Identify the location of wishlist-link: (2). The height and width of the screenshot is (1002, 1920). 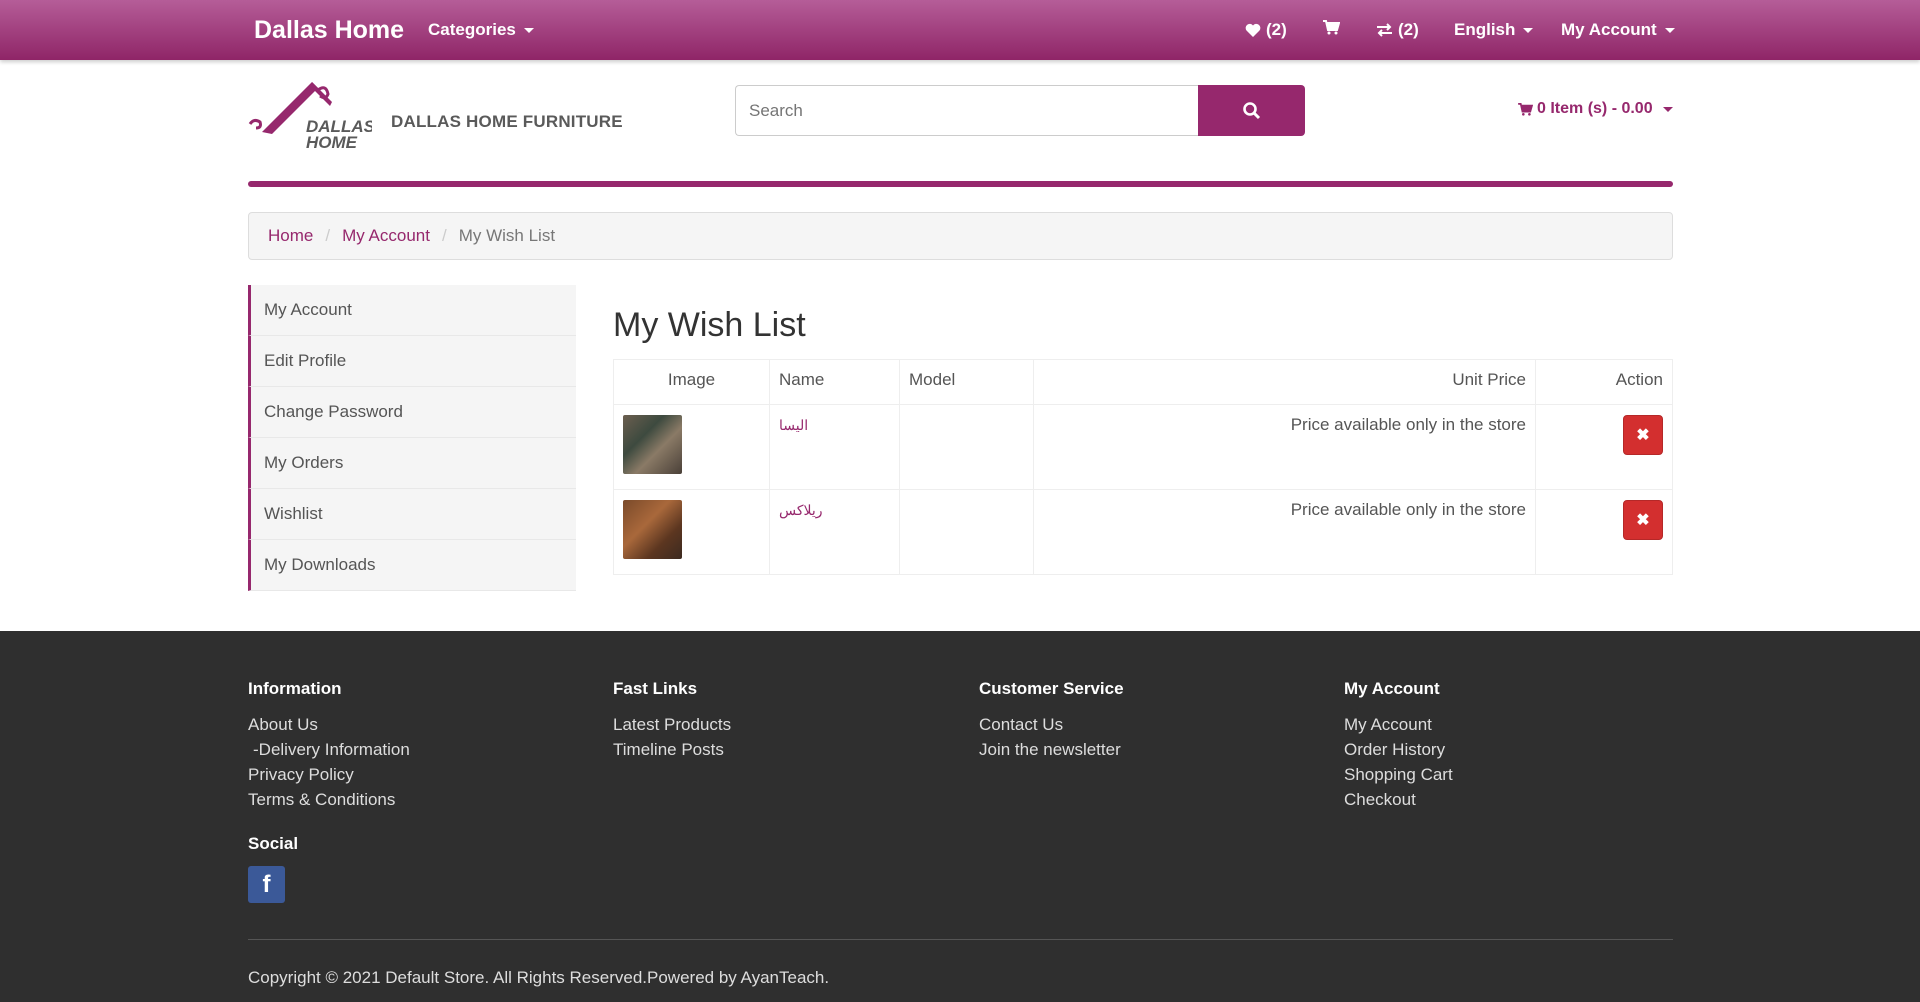
(1266, 30).